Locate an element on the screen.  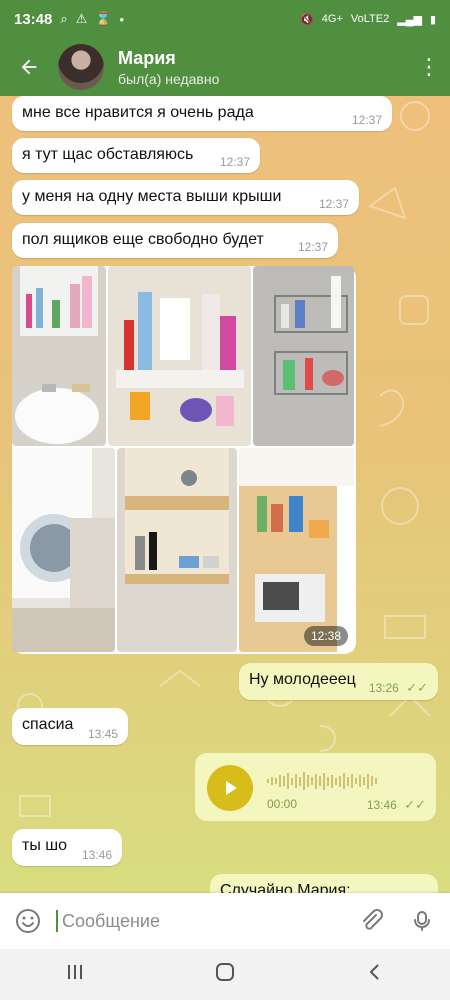
warning-icon: ⚠ is located at coordinates (81, 18).